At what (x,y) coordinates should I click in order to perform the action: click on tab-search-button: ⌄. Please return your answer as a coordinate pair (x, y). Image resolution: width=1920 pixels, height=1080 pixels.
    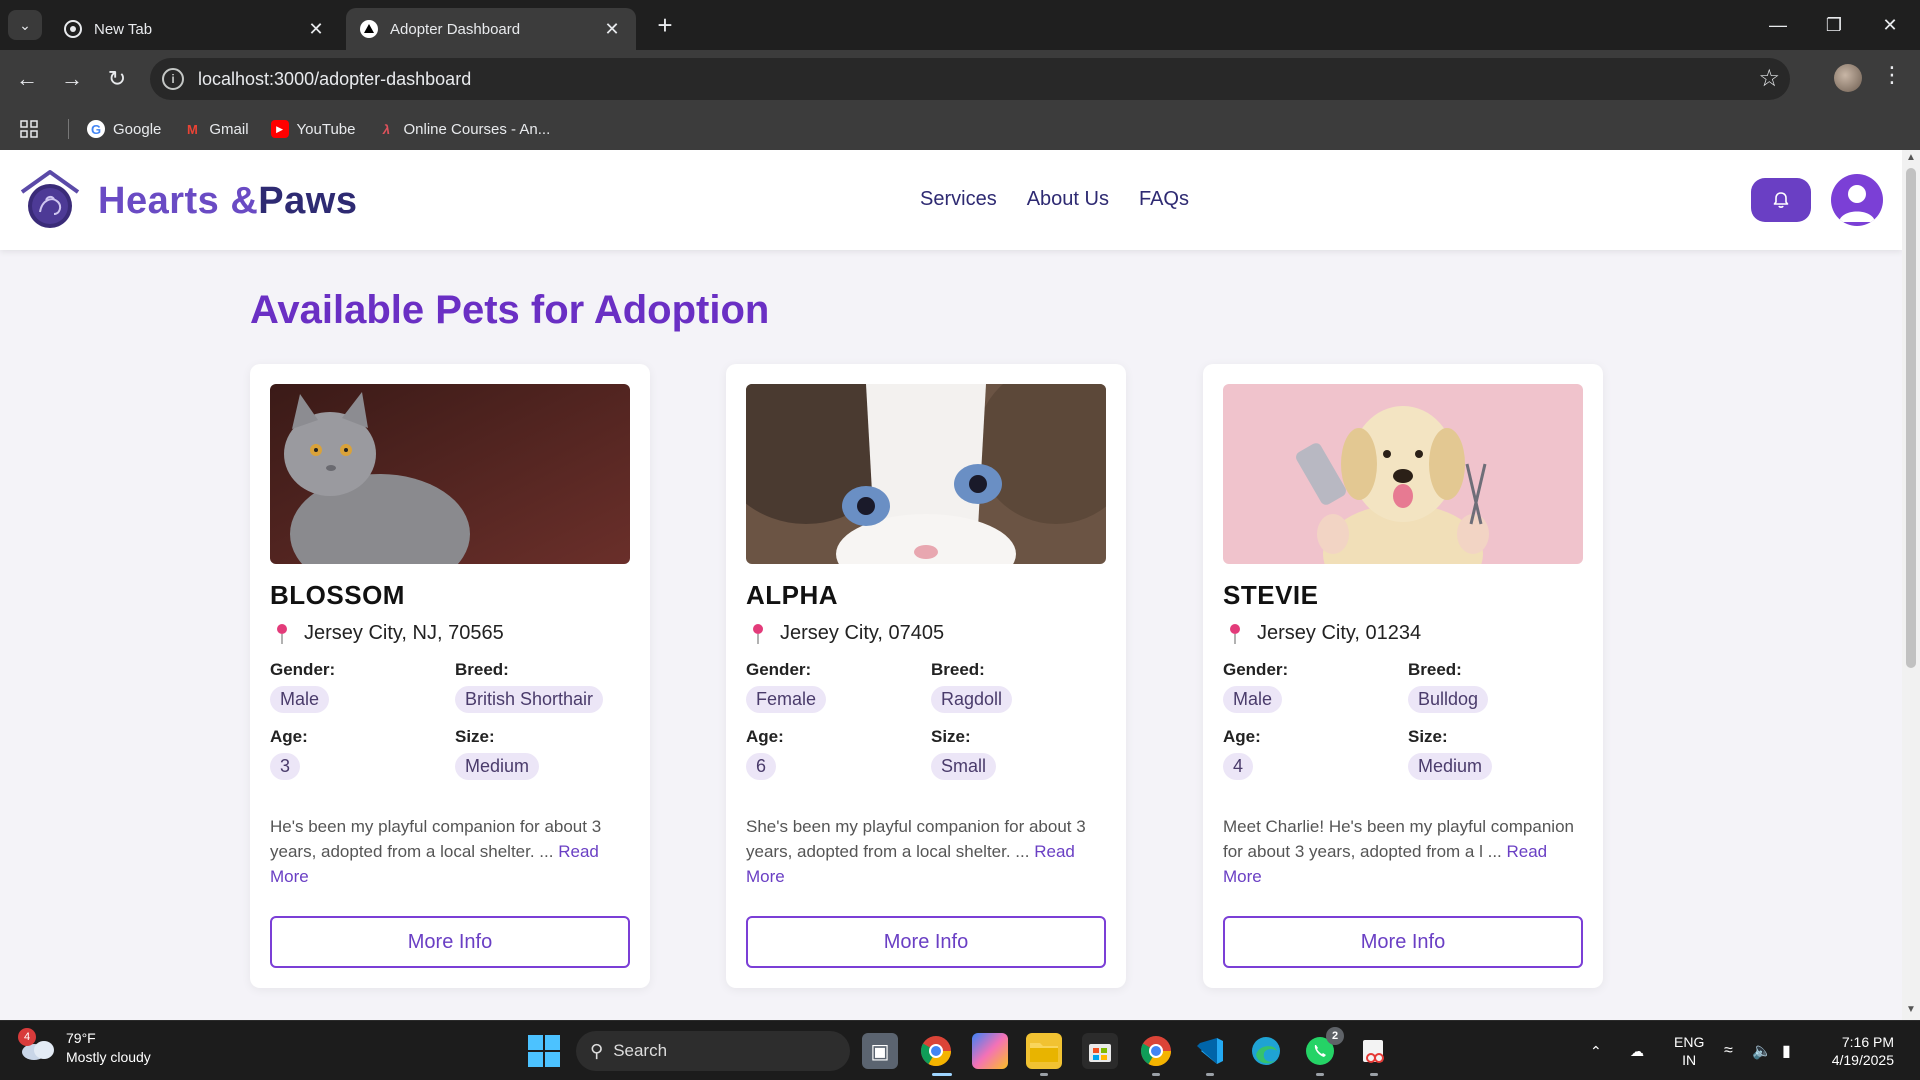
    Looking at the image, I should click on (25, 25).